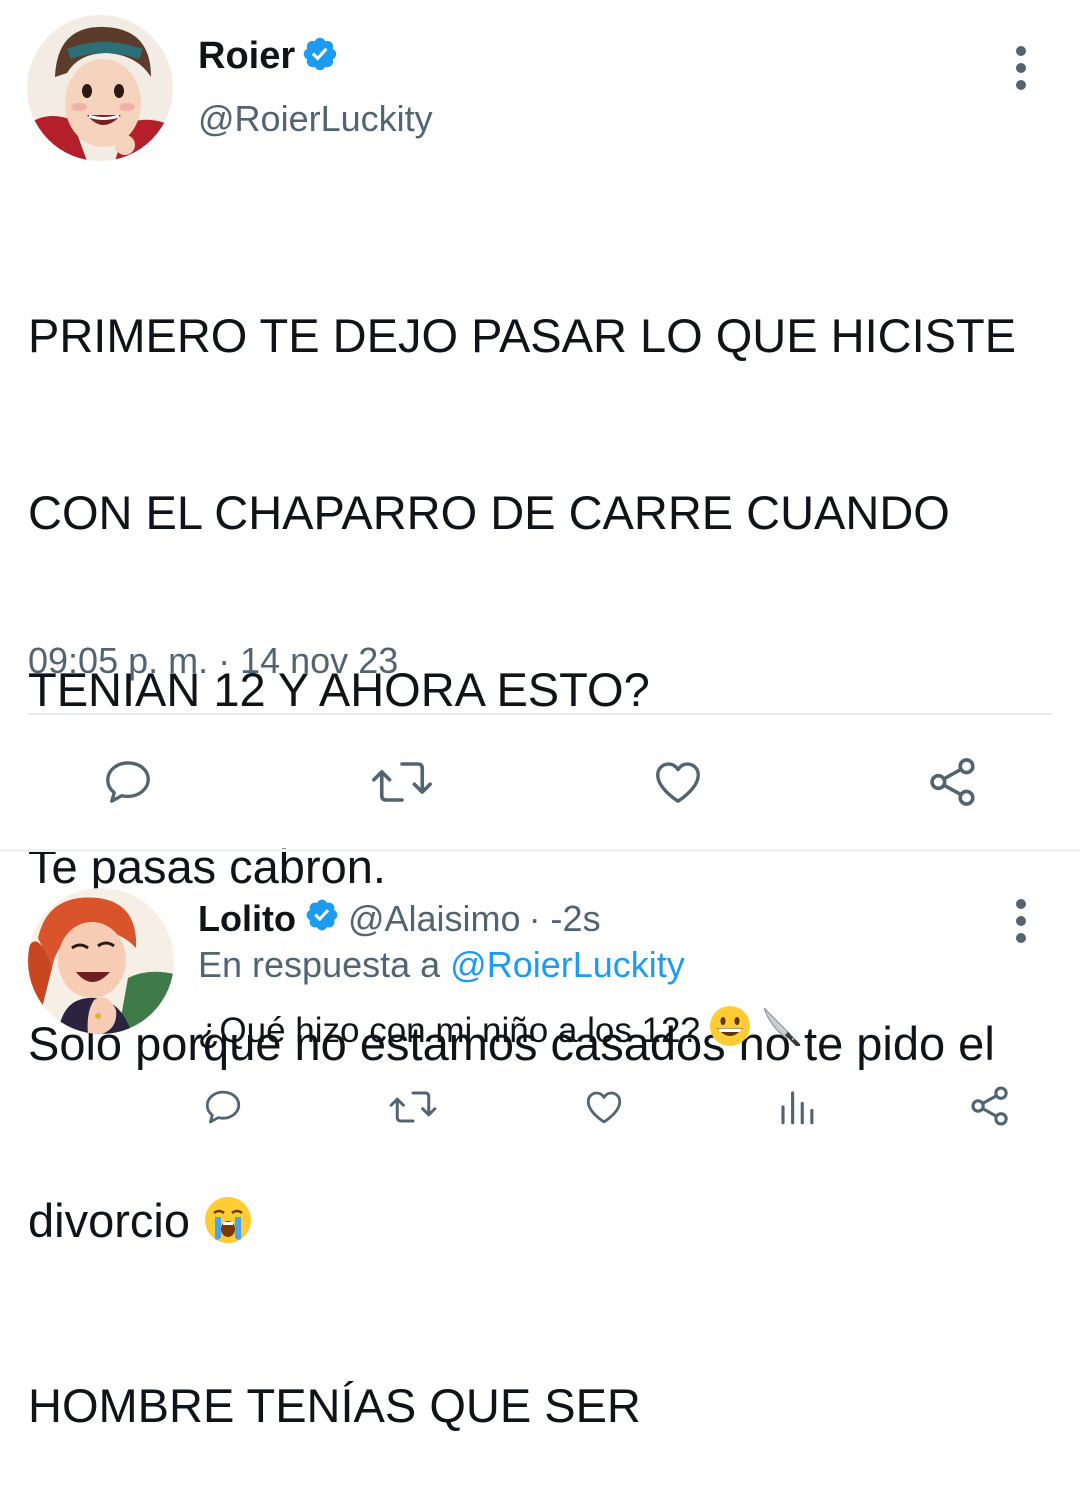 This screenshot has height=1494, width=1080. I want to click on author-name-row: Roier, so click(268, 56).